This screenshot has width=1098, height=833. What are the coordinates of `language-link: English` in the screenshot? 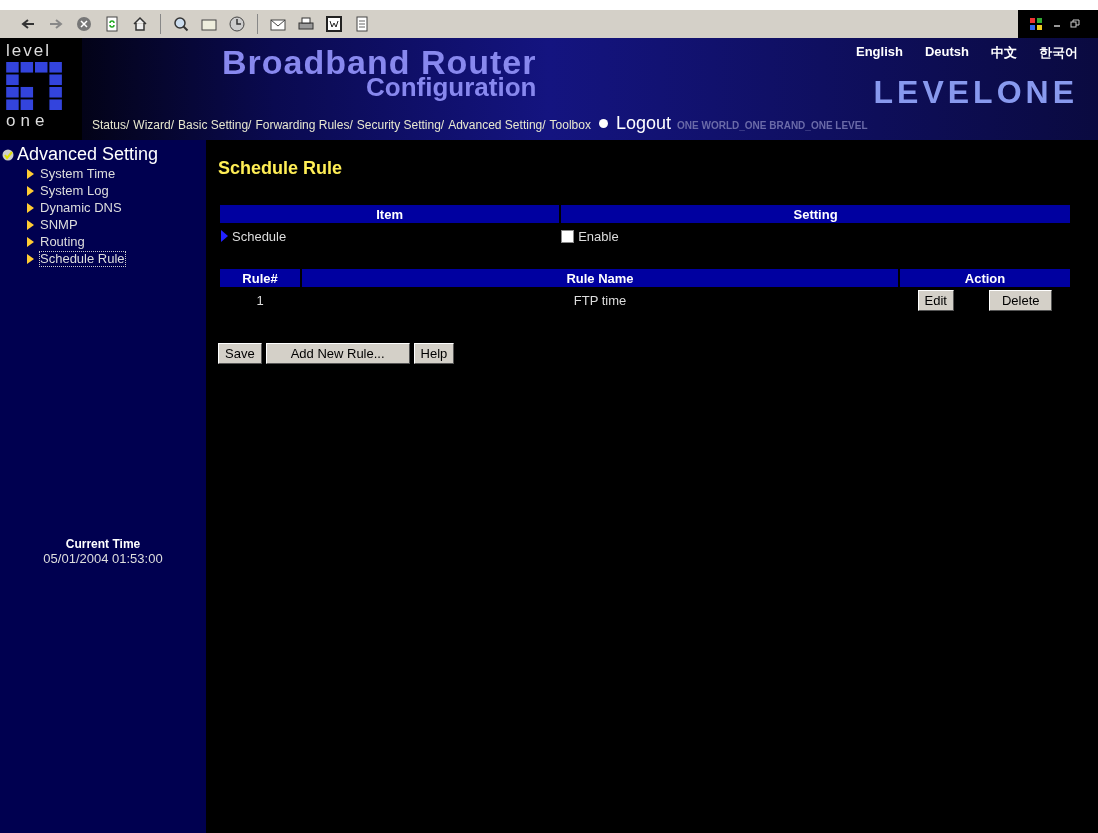 It's located at (879, 53).